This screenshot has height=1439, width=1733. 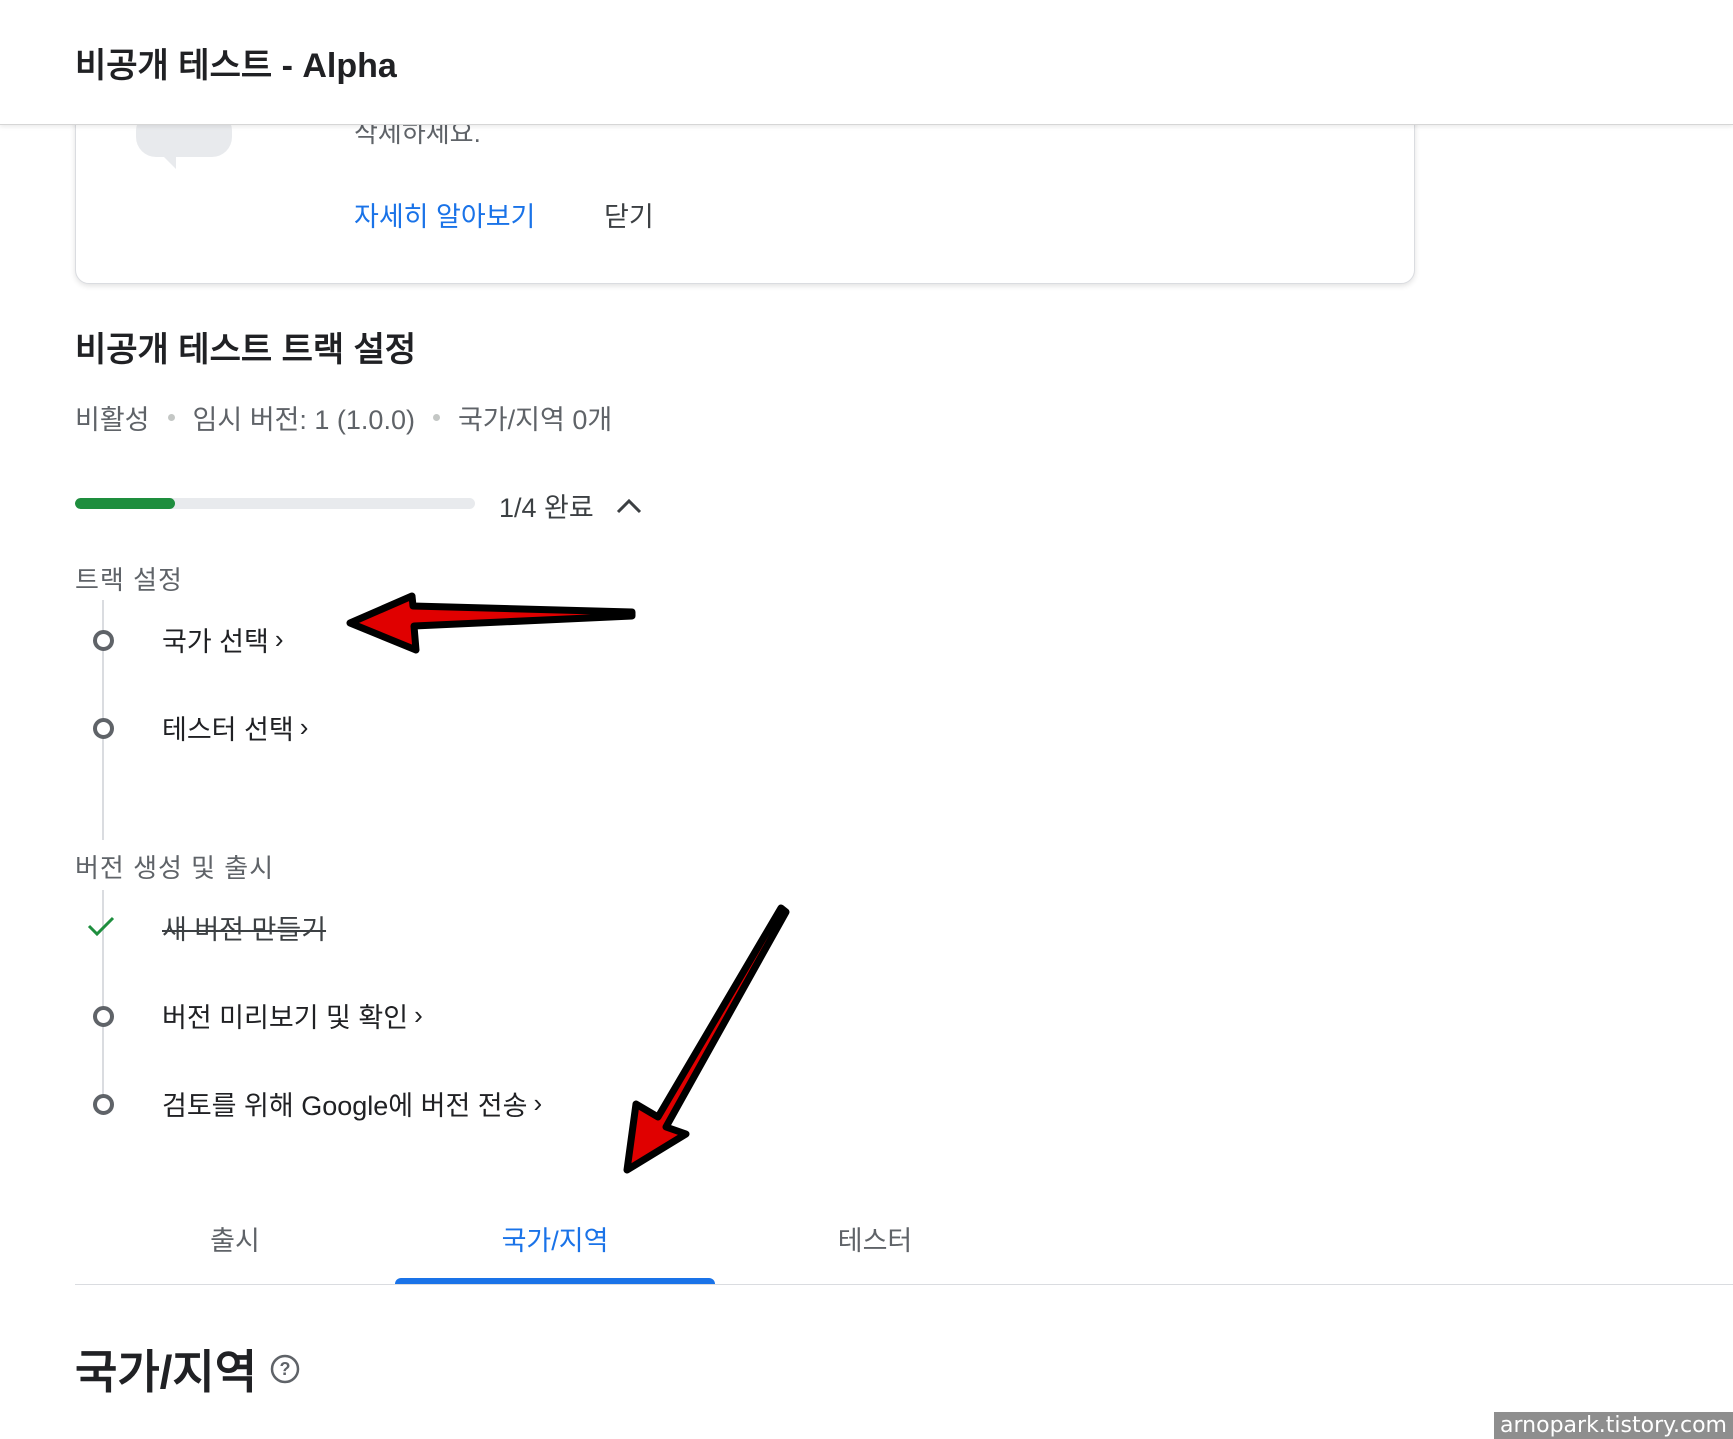 I want to click on progress-bar, so click(x=275, y=503).